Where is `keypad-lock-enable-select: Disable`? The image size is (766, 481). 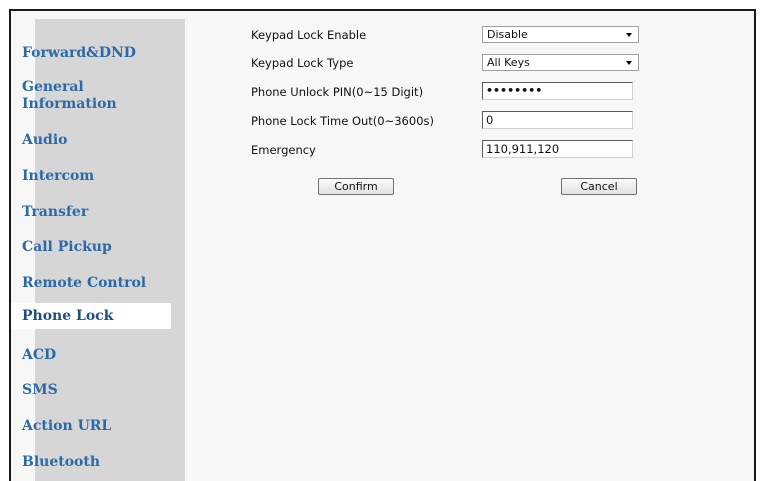 keypad-lock-enable-select: Disable is located at coordinates (560, 34).